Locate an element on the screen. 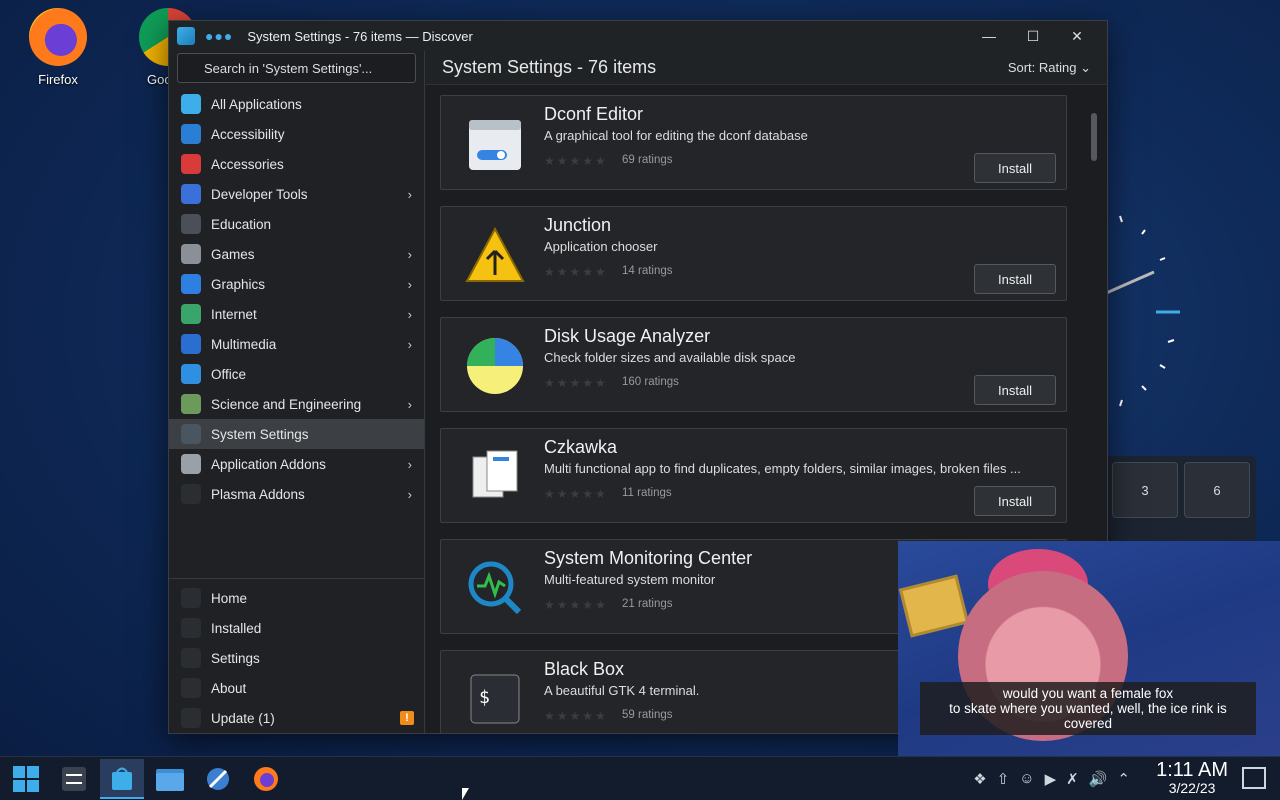 This screenshot has height=800, width=1280. media-play-icon: ▶ is located at coordinates (1051, 779).